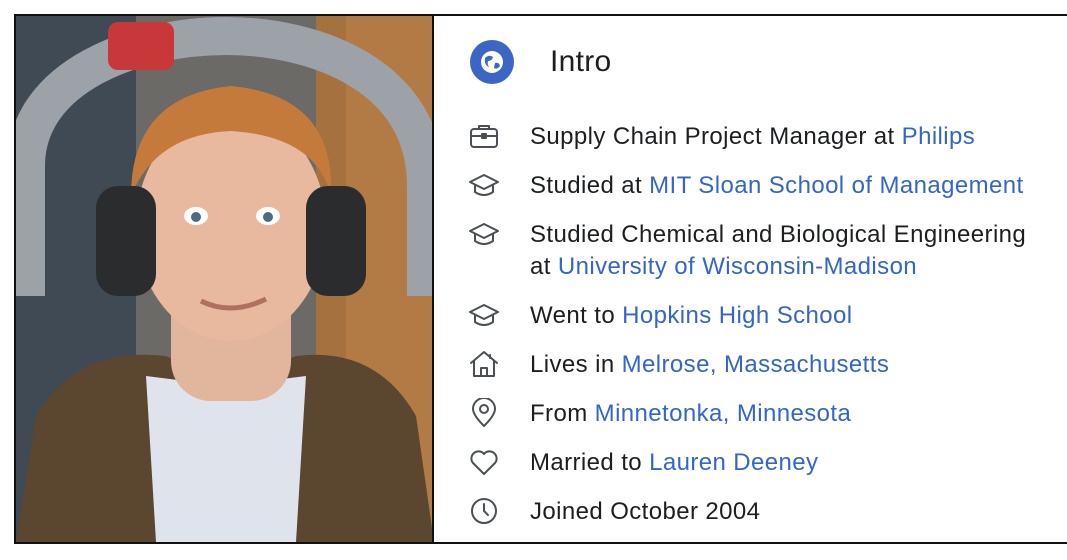 Image resolution: width=1067 pixels, height=560 pixels. Describe the element at coordinates (723, 413) in the screenshot. I see `from-link: Minnetonka, Minnesota` at that location.